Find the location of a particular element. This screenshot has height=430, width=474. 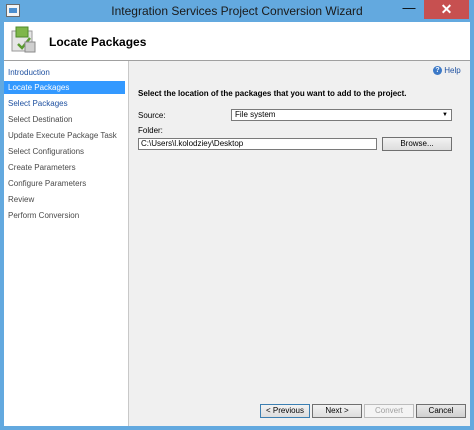

source-dropdown: File system ▼ is located at coordinates (341, 115).